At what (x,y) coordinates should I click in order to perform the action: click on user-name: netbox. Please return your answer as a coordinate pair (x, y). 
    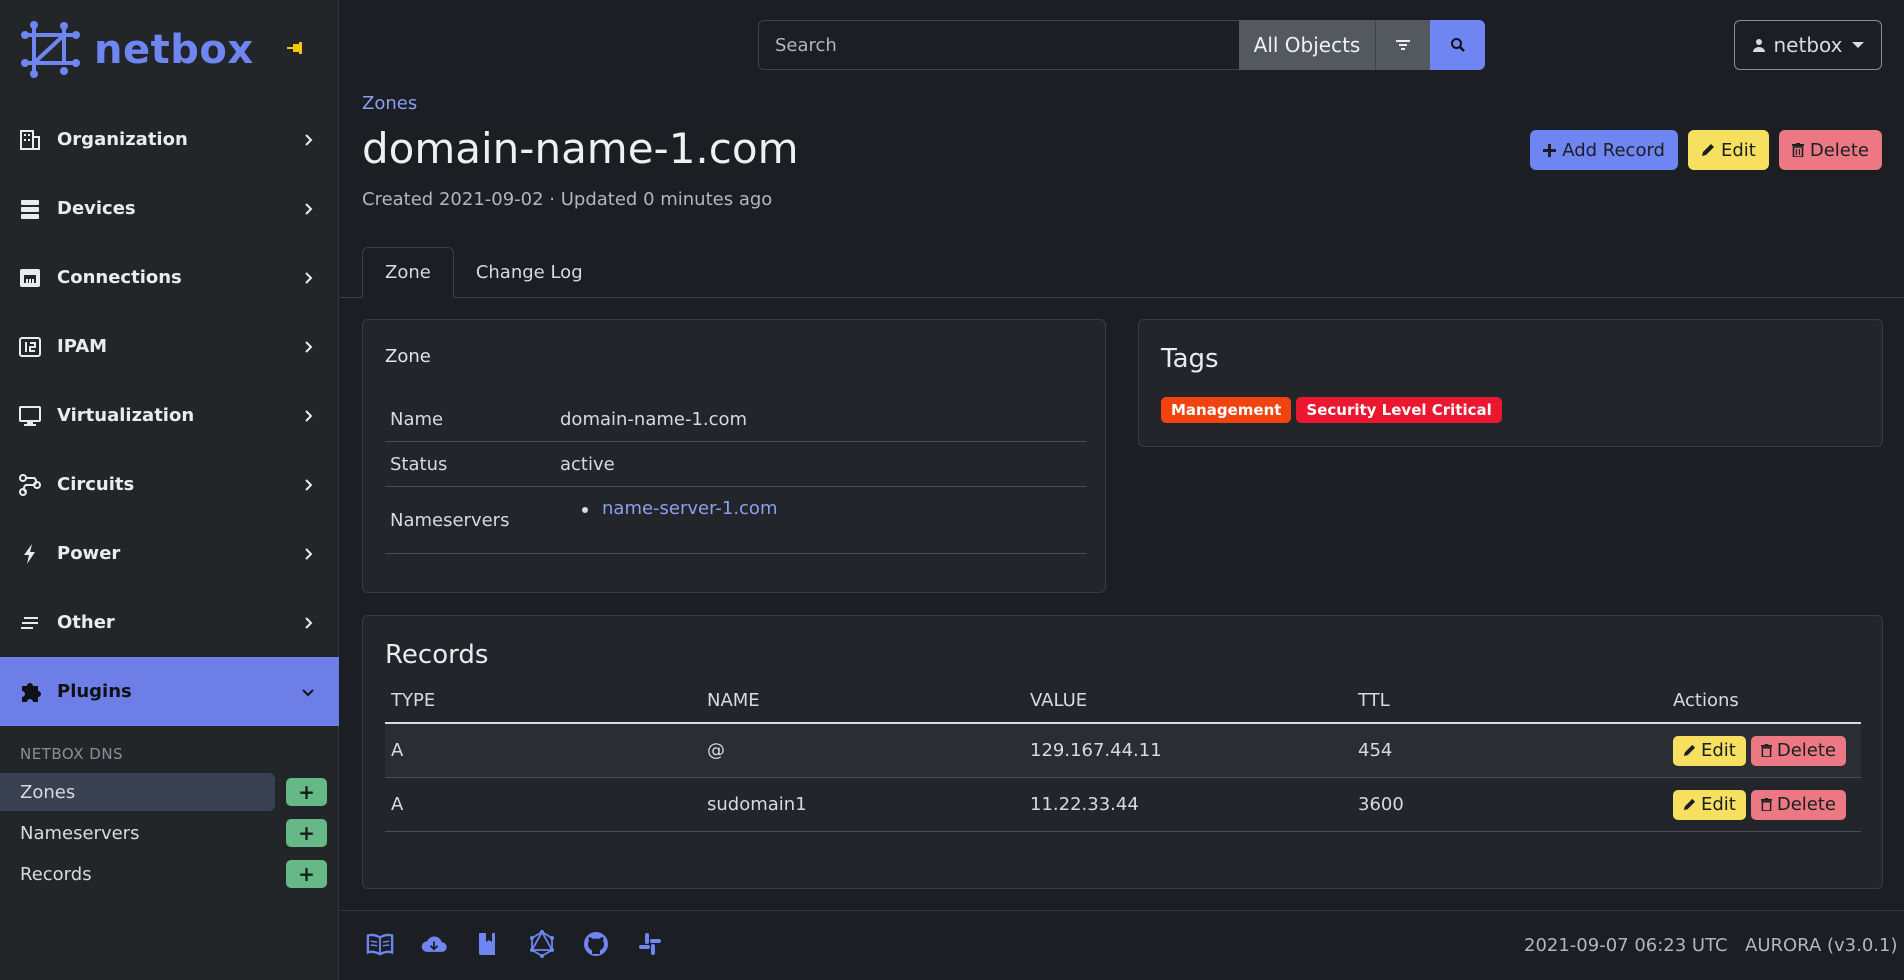
    Looking at the image, I should click on (1808, 45).